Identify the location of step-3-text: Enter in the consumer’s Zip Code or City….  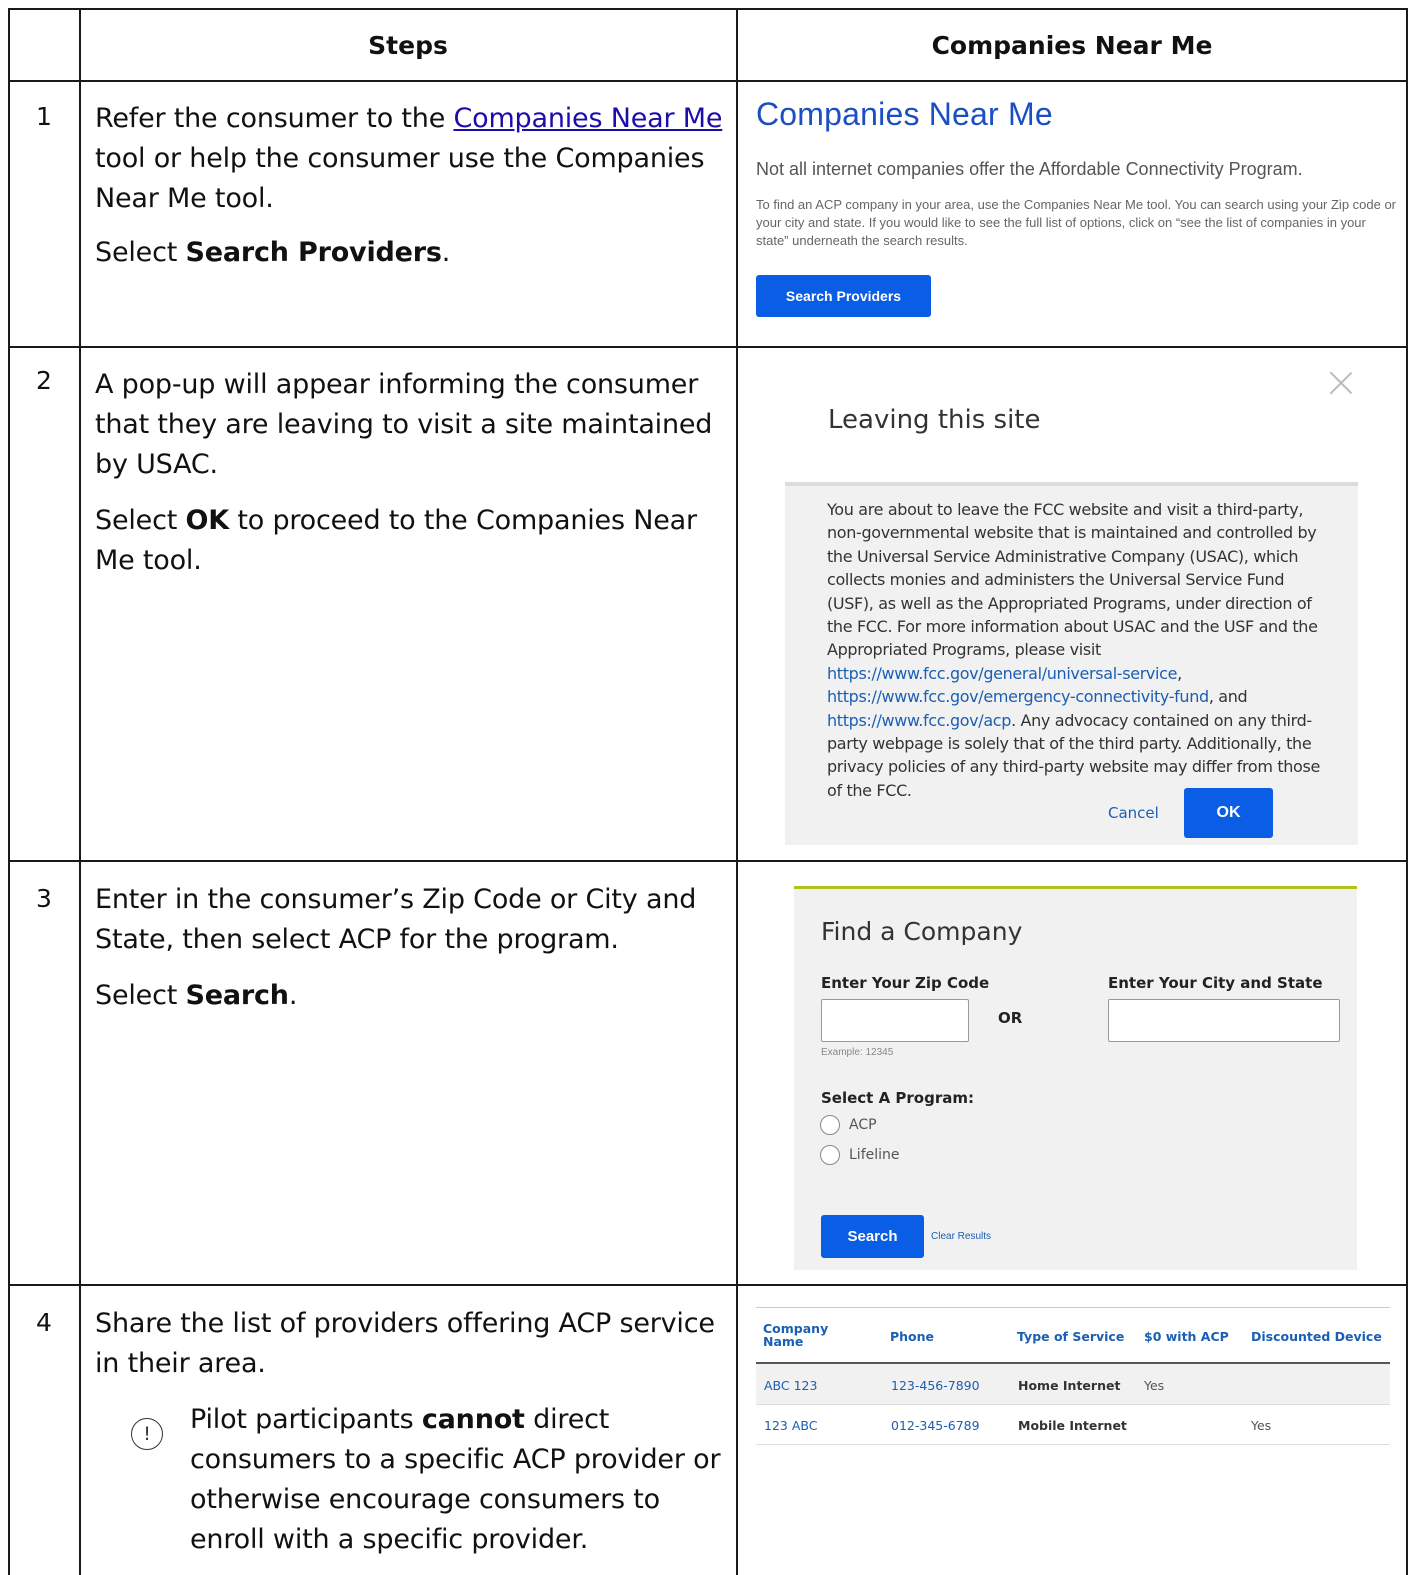
(396, 947).